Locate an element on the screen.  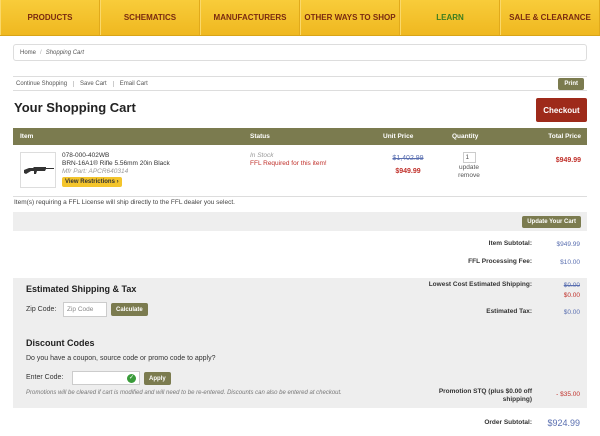
nav-learn: LEARN is located at coordinates (450, 17).